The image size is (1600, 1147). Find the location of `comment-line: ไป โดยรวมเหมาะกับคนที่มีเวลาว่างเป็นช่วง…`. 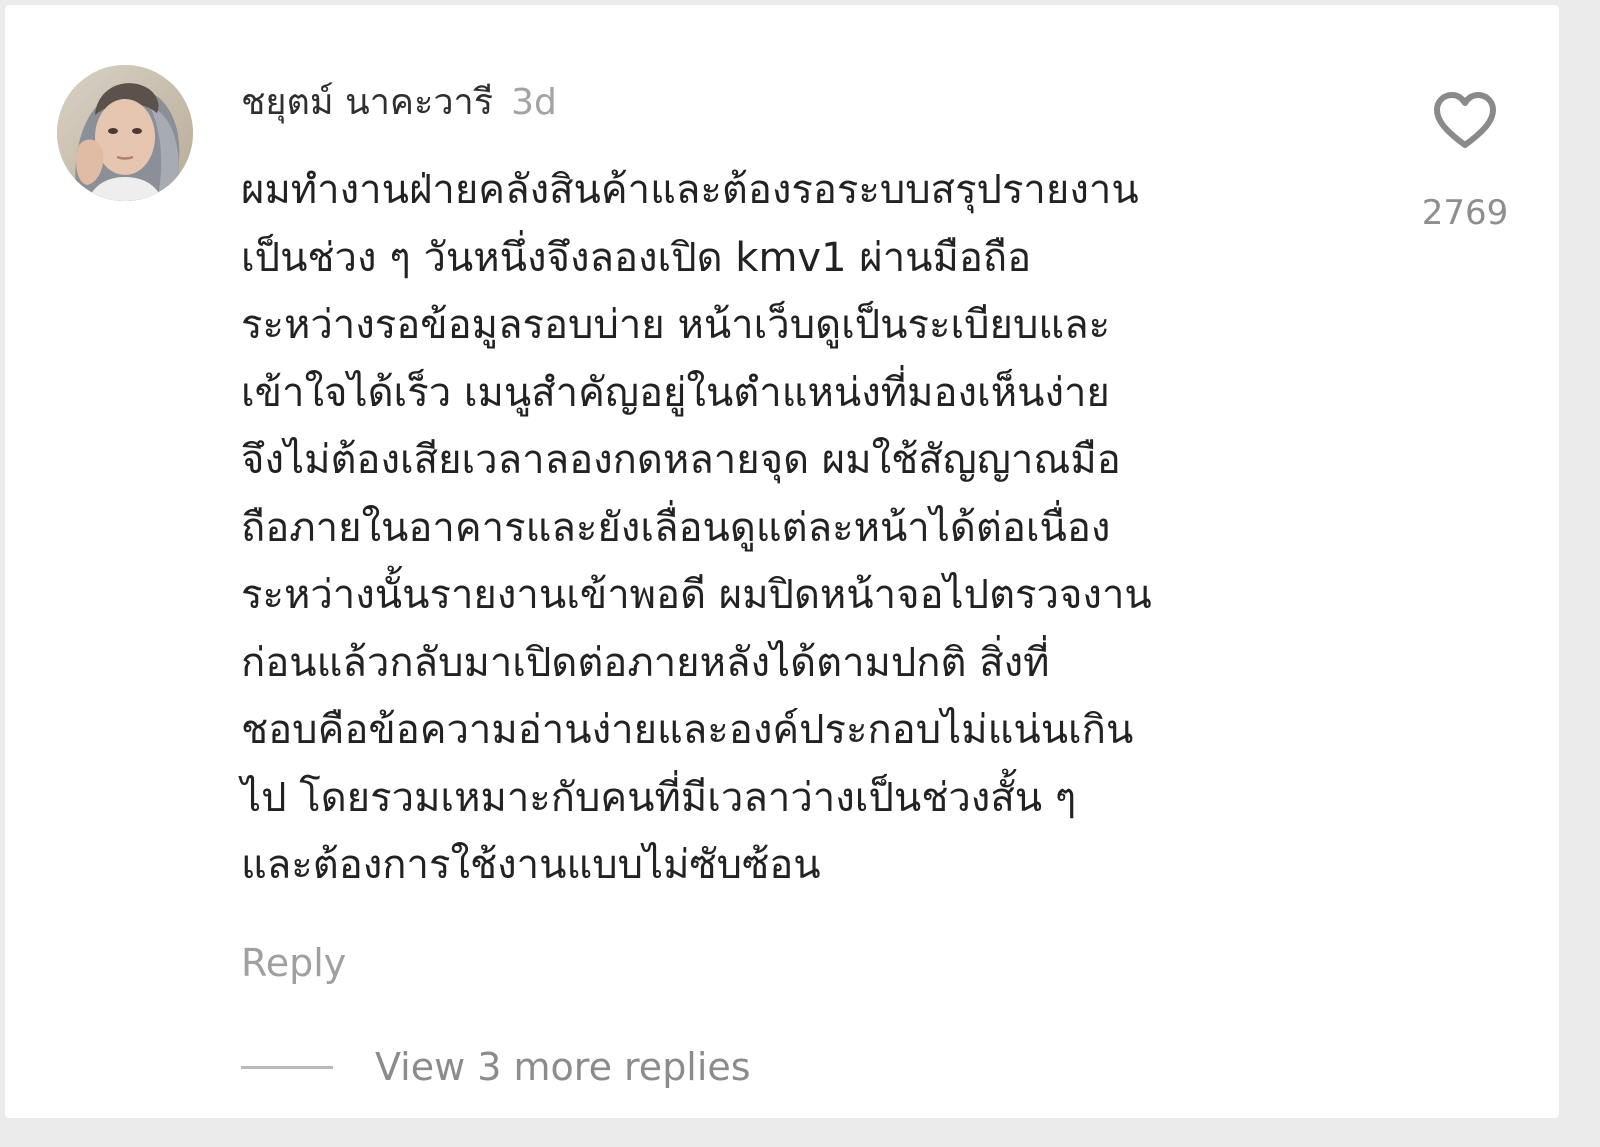

comment-line: ไป โดยรวมเหมาะกับคนที่มีเวลาว่างเป็นช่วง… is located at coordinates (659, 797).